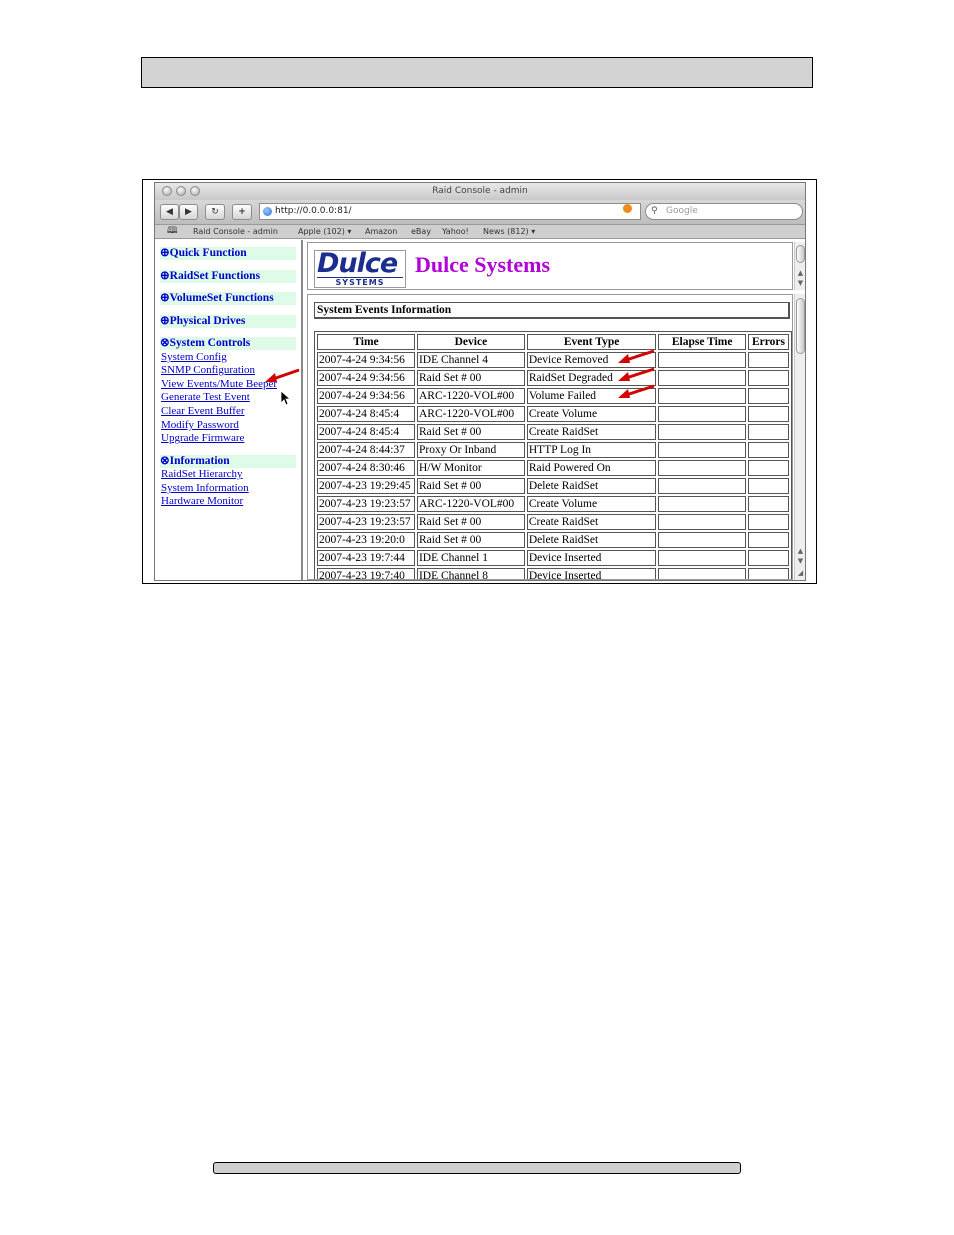  I want to click on cell-event-type: Delete RaidSet, so click(591, 540).